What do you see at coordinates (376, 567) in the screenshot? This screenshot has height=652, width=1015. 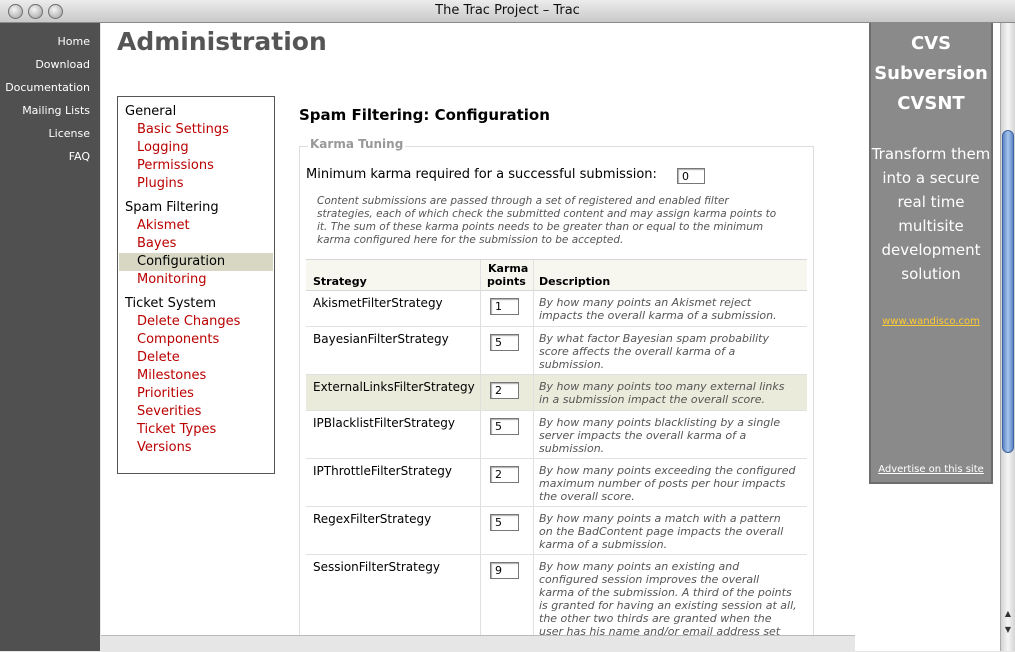 I see `strategy-name: SessionFilterStrategy` at bounding box center [376, 567].